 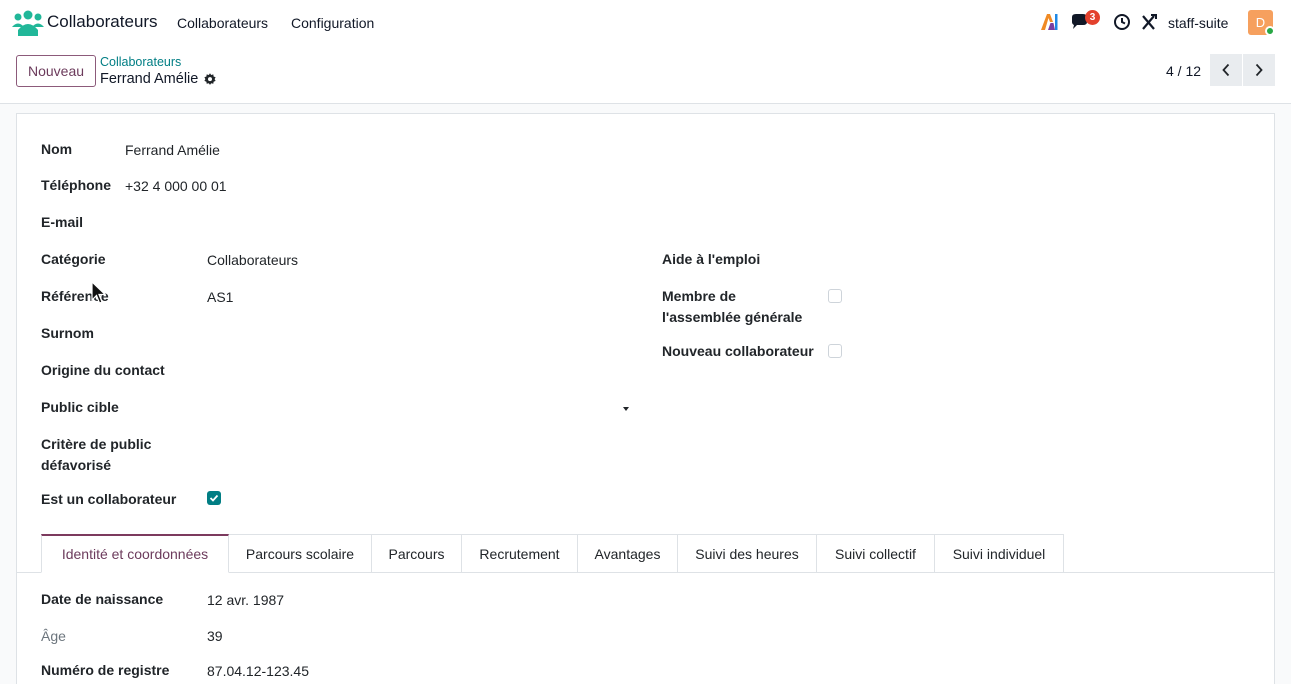 I want to click on membre-ag-label-line1: Membre de, so click(x=699, y=296).